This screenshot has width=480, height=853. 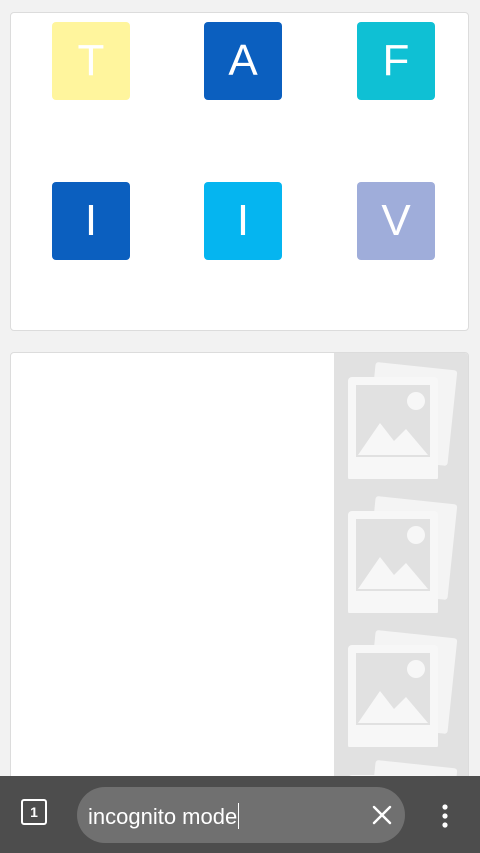 I want to click on tile-letter: T, so click(x=91, y=60).